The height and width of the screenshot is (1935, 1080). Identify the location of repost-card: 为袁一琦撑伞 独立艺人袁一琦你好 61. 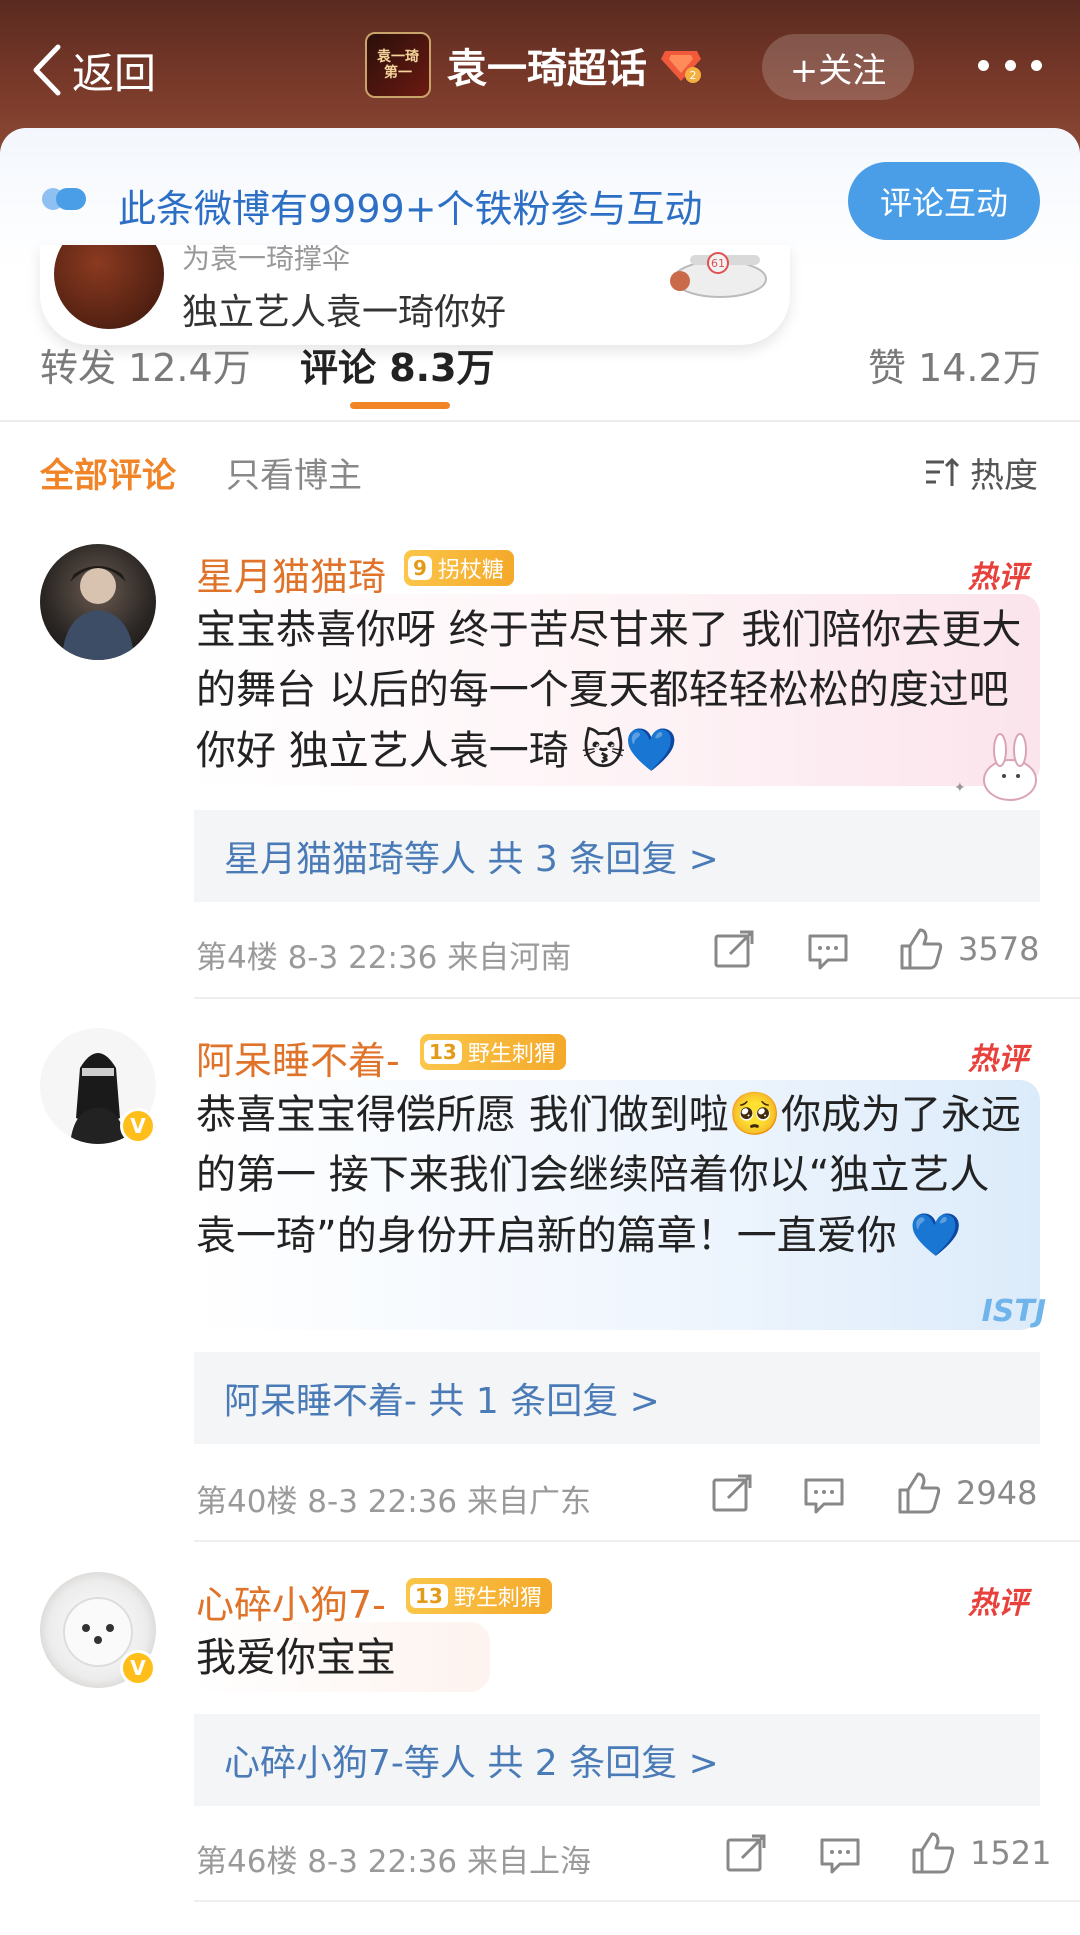
(415, 295).